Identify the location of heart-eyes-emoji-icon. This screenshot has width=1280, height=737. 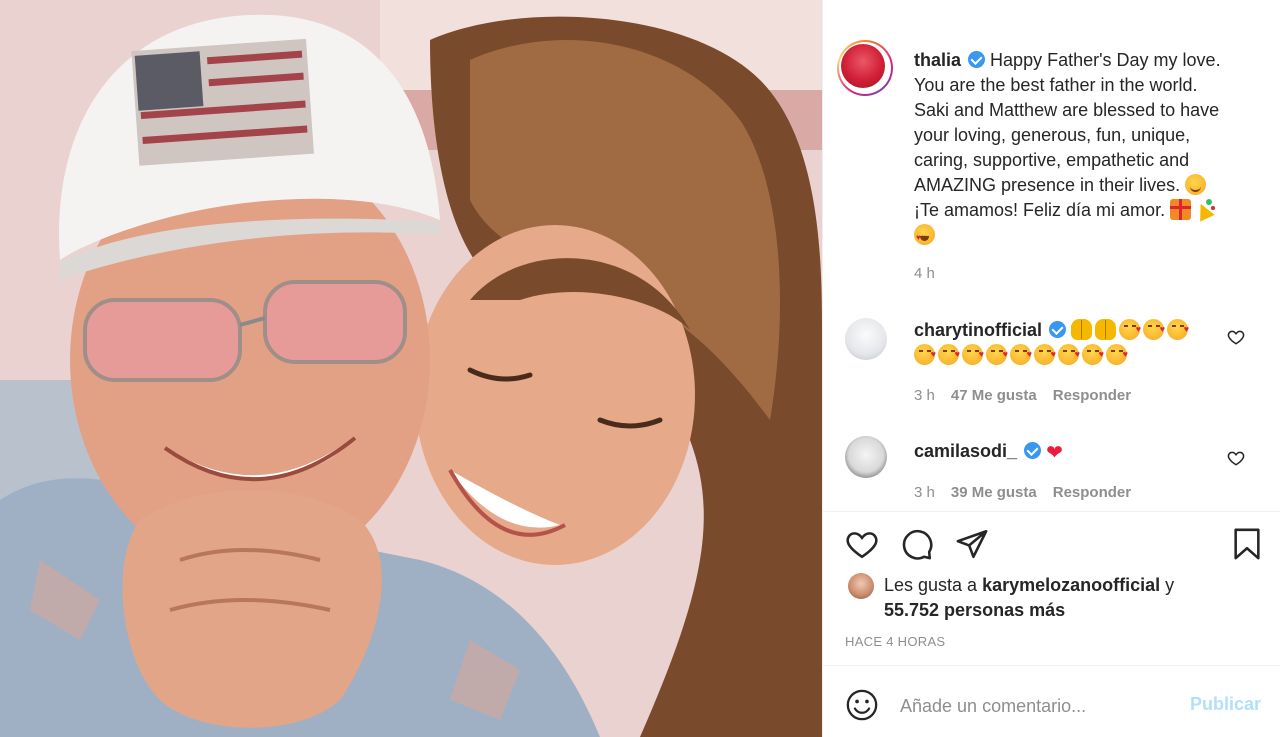
(924, 237).